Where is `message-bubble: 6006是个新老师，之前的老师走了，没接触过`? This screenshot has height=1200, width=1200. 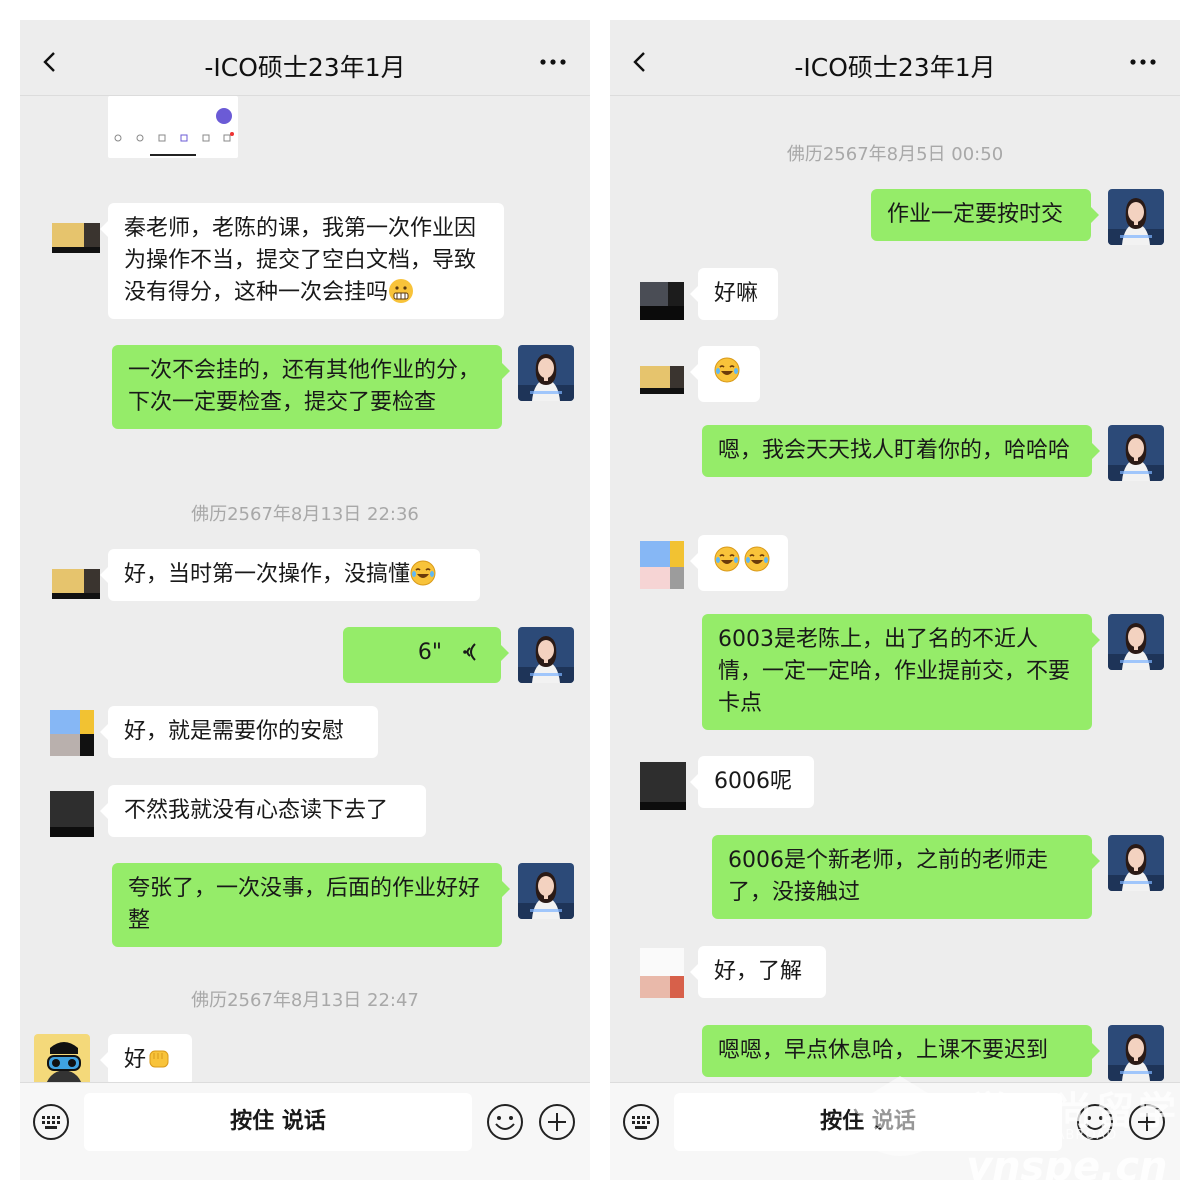
message-bubble: 6006是个新老师，之前的老师走了，没接触过 is located at coordinates (906, 877).